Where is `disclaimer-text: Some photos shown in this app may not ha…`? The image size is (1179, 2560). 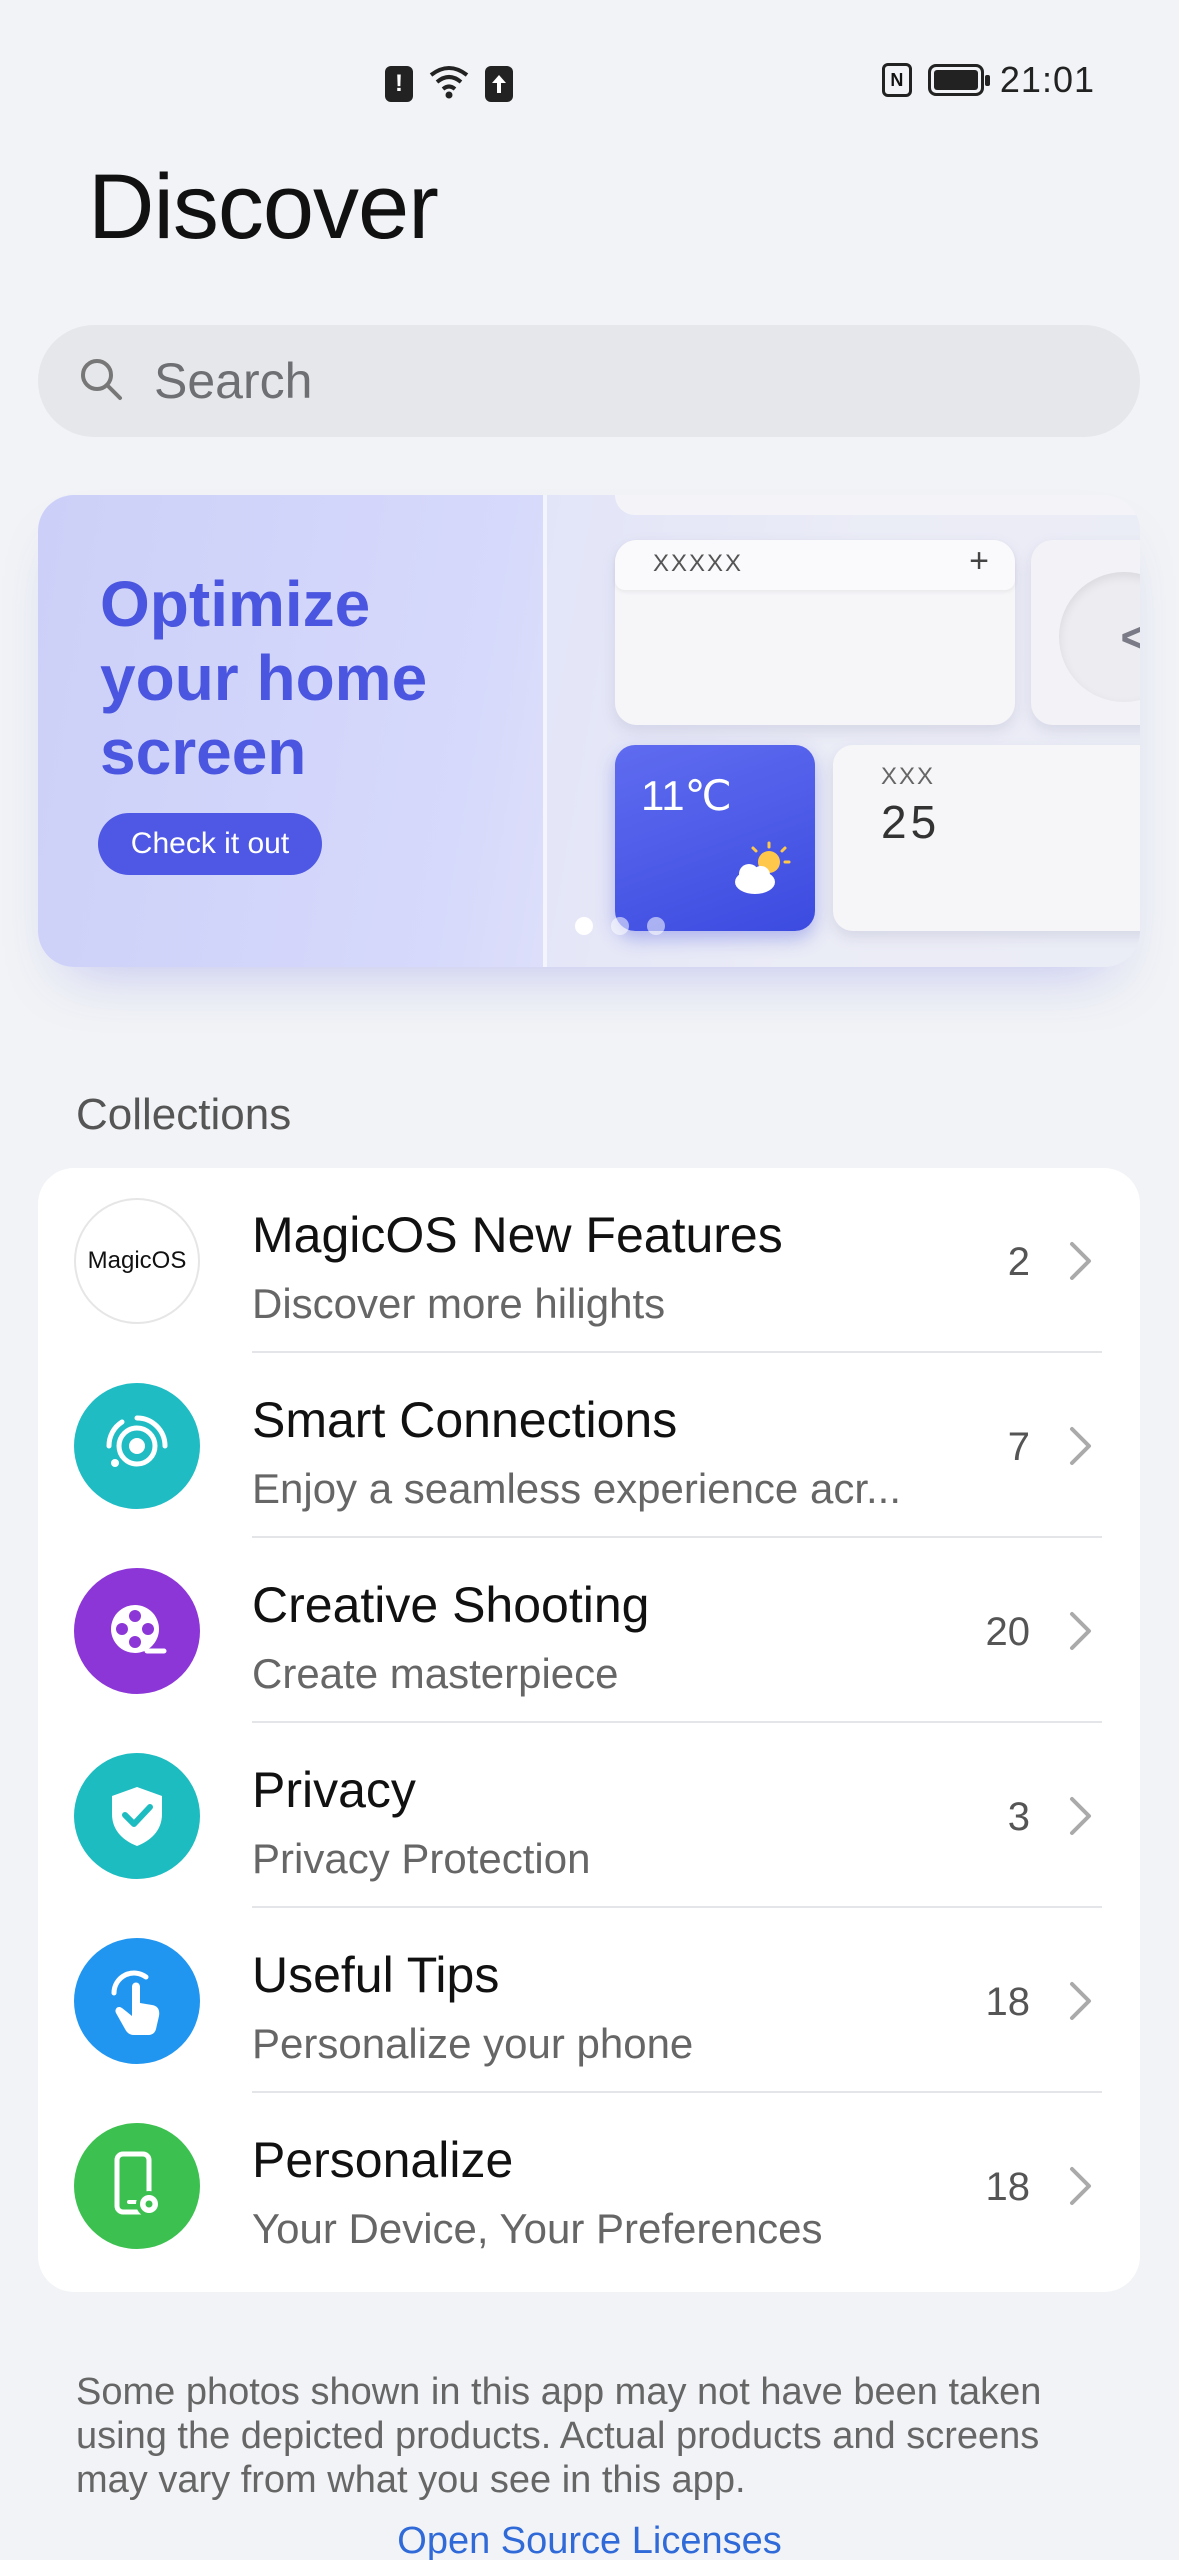
disclaimer-text: Some photos shown in this app may not ha… is located at coordinates (559, 2436).